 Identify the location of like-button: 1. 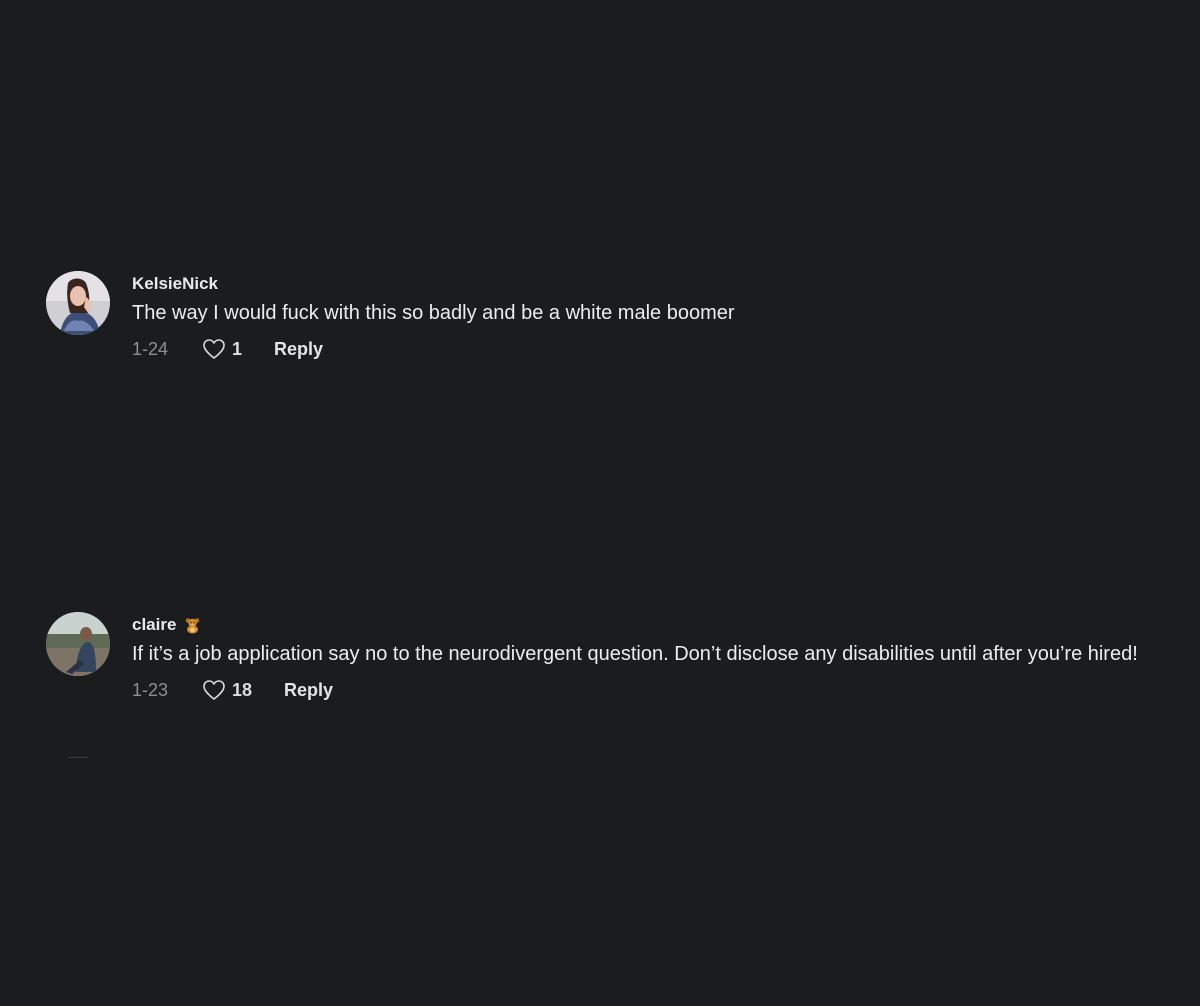
(222, 349).